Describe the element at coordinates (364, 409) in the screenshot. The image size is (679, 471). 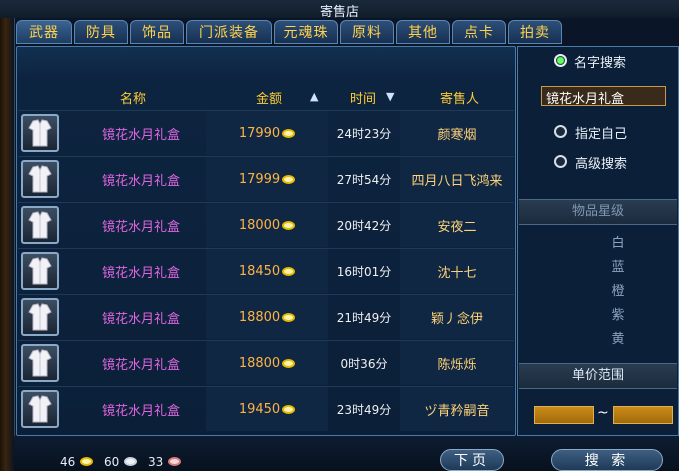
I see `item-time: 23时49分` at that location.